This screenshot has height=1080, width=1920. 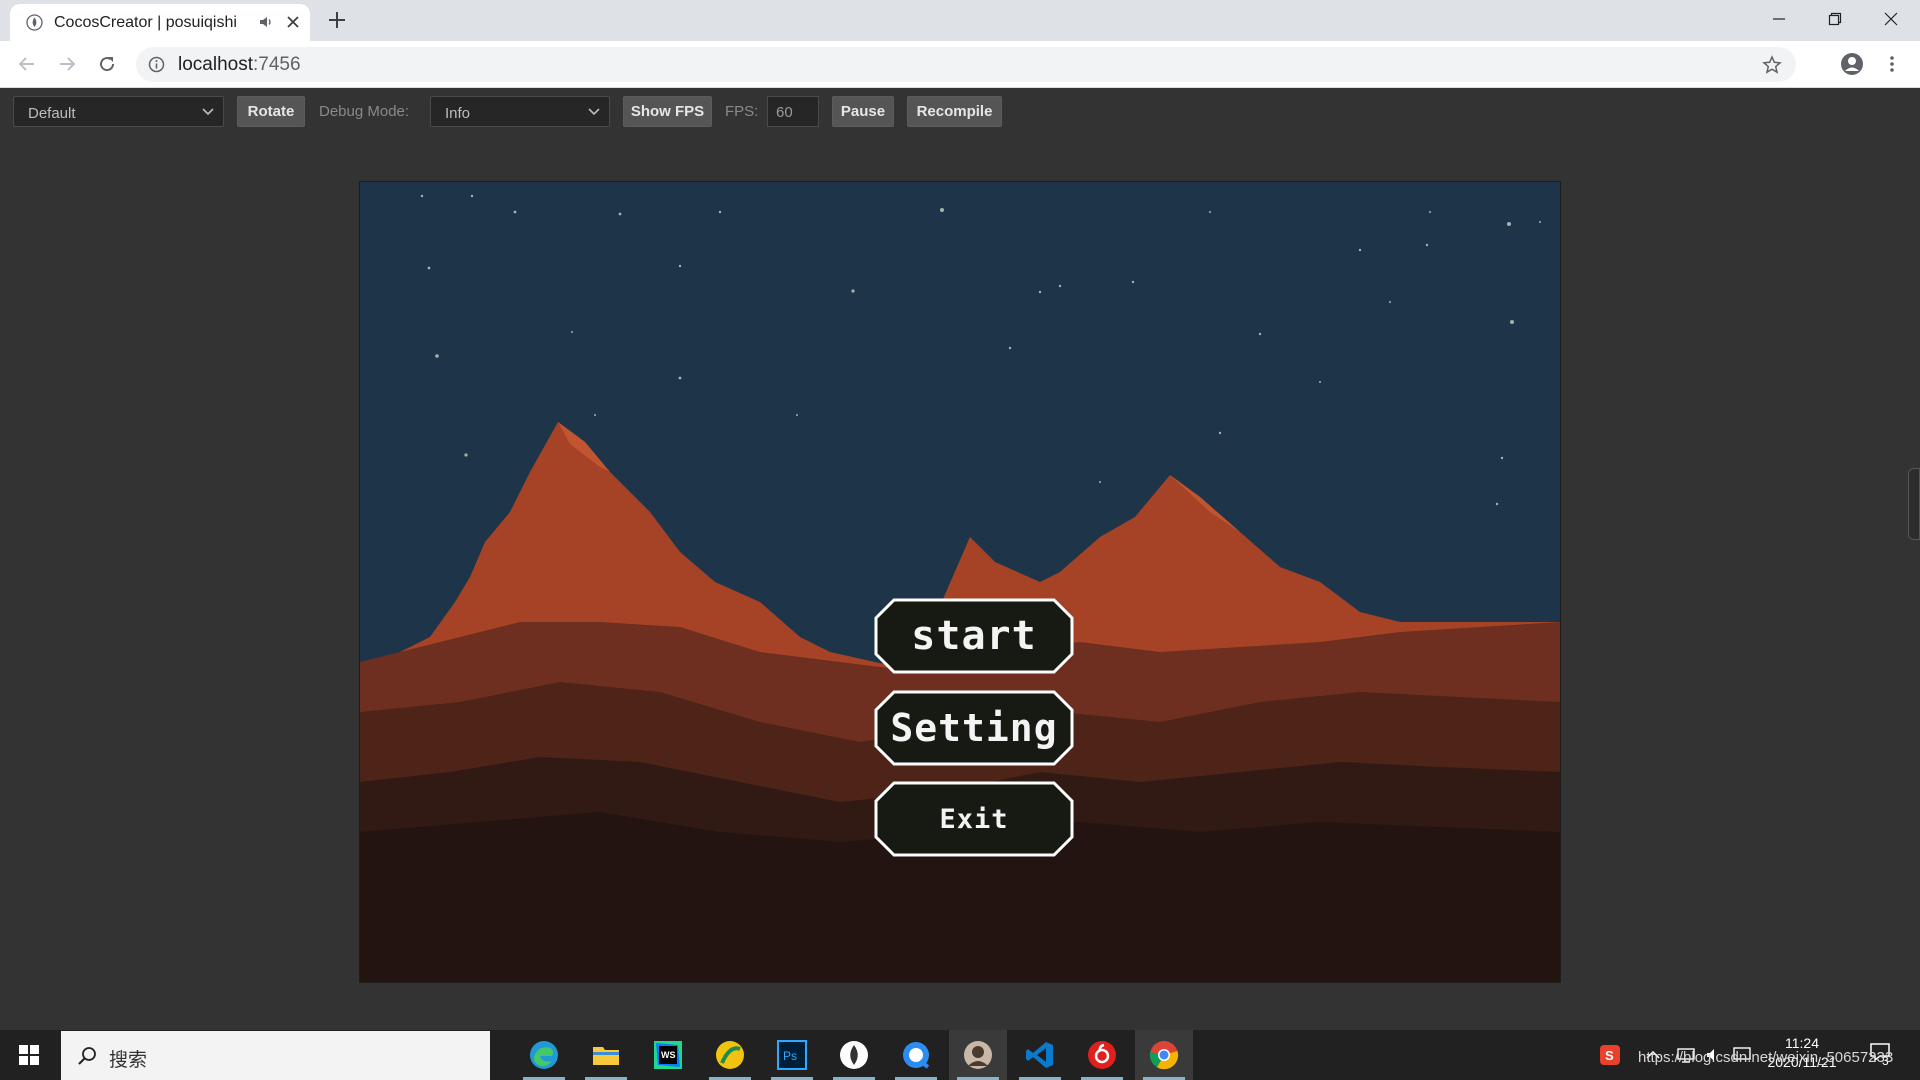 What do you see at coordinates (954, 111) in the screenshot?
I see `recompile-button: Recompile` at bounding box center [954, 111].